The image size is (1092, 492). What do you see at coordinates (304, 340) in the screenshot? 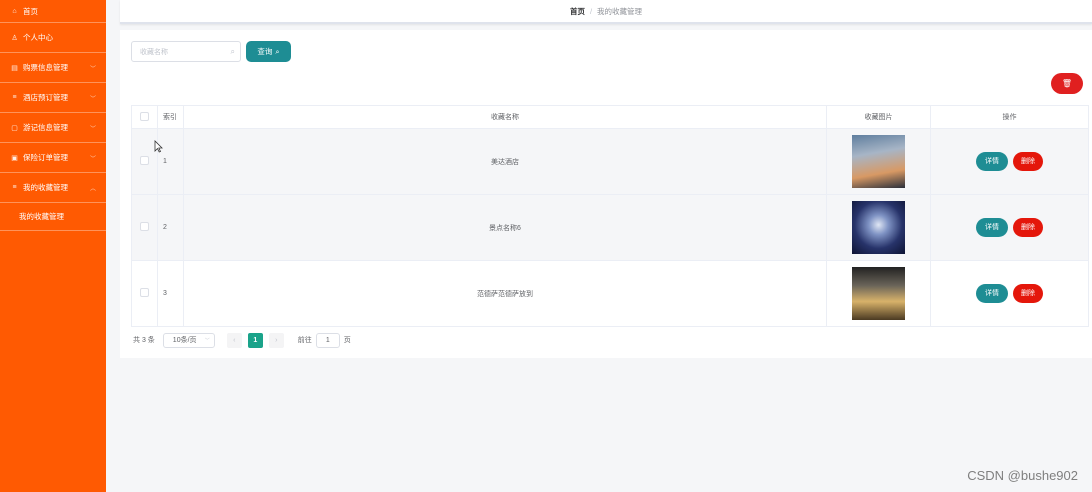
I see `goto-label: 前往` at bounding box center [304, 340].